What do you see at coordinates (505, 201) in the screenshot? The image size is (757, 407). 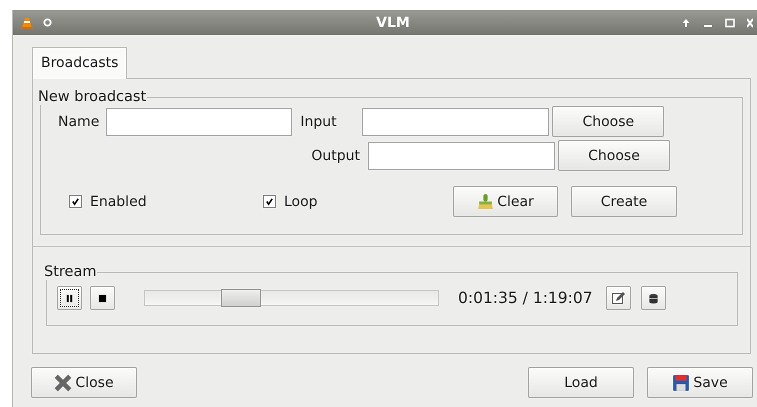 I see `clear-button: Clear` at bounding box center [505, 201].